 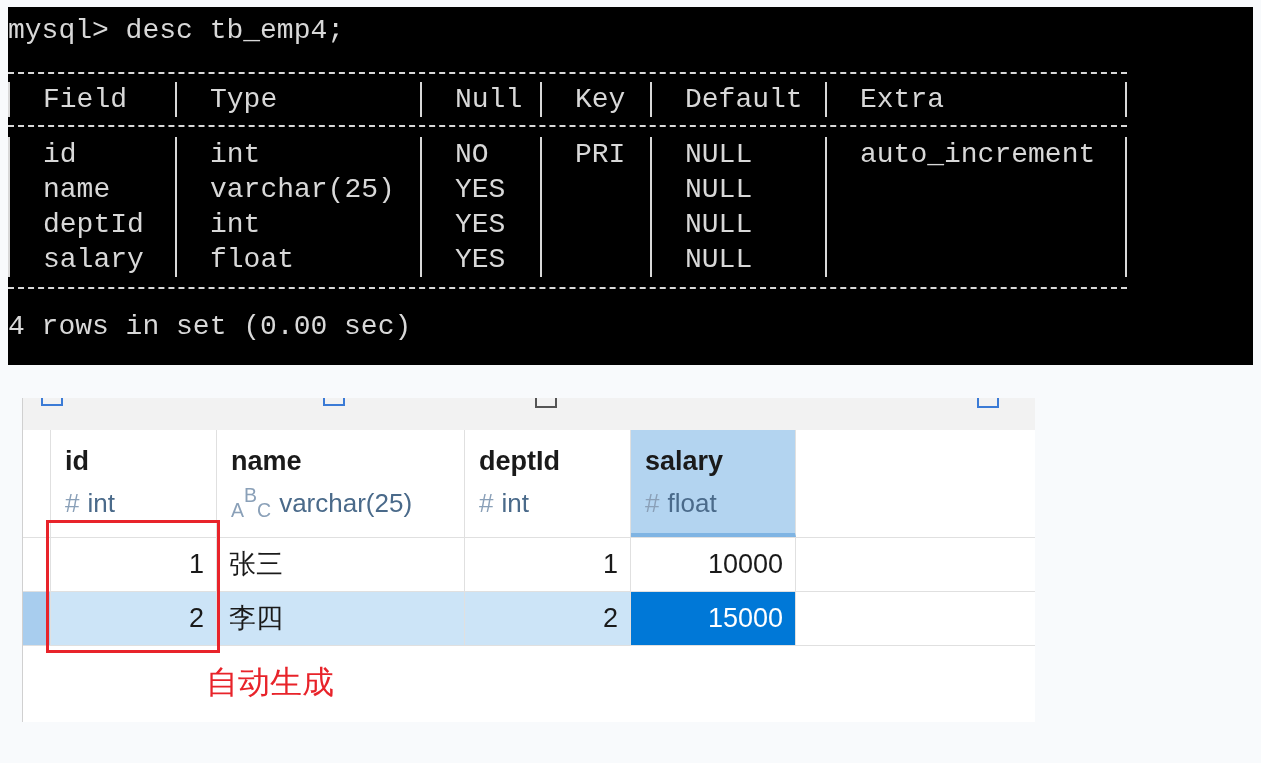 I want to click on column-header: Null, so click(x=489, y=99).